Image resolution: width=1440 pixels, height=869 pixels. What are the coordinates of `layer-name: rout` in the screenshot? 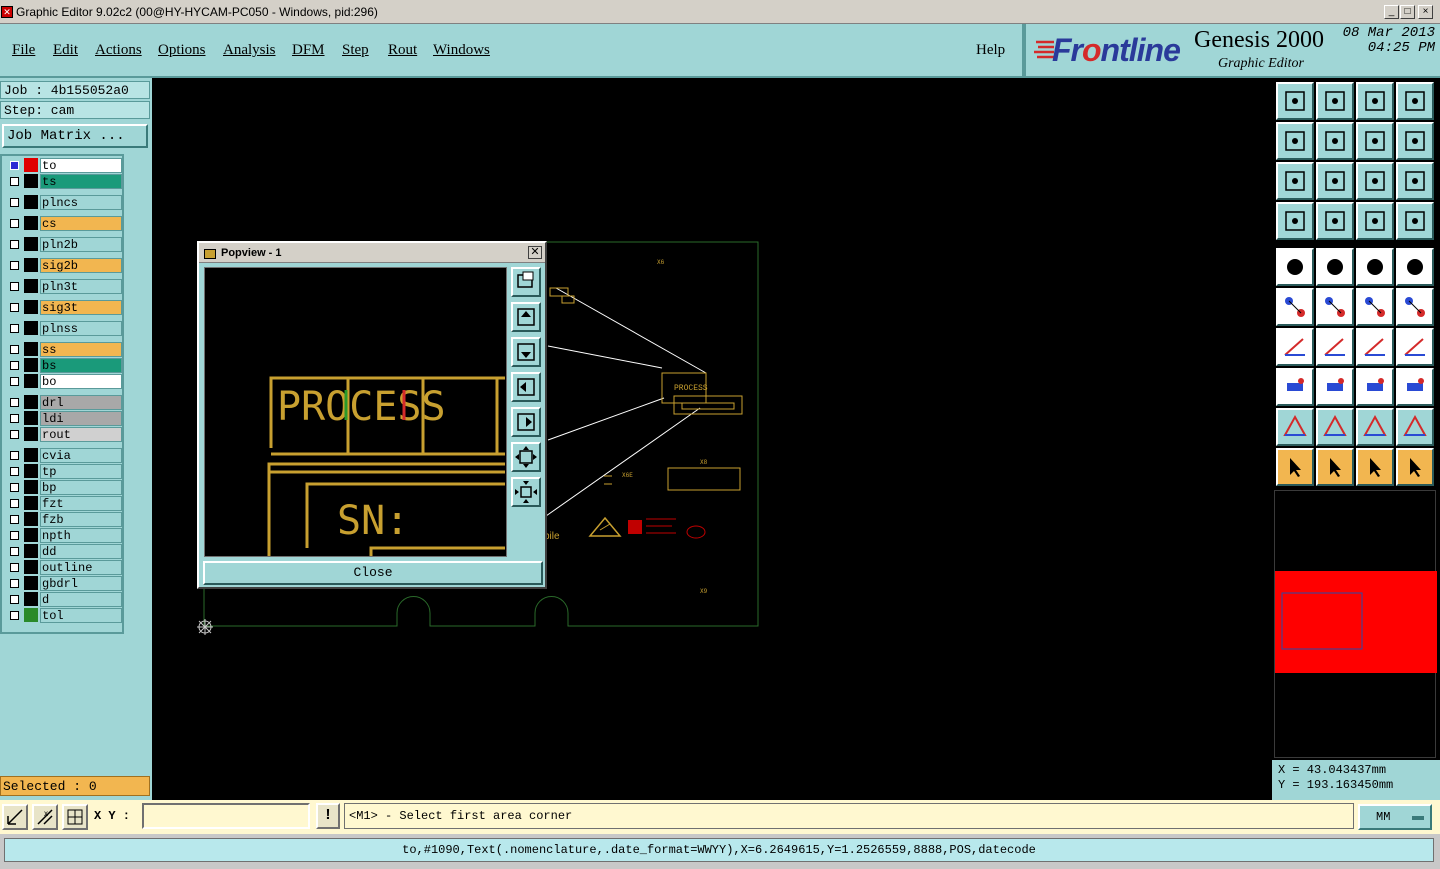 It's located at (81, 434).